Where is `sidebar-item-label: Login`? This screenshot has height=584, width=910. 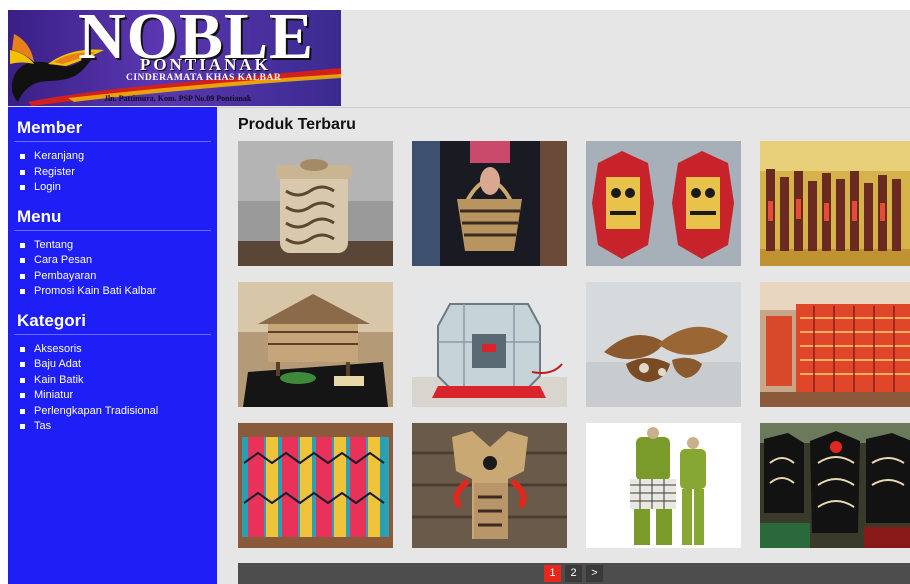 sidebar-item-label: Login is located at coordinates (47, 188).